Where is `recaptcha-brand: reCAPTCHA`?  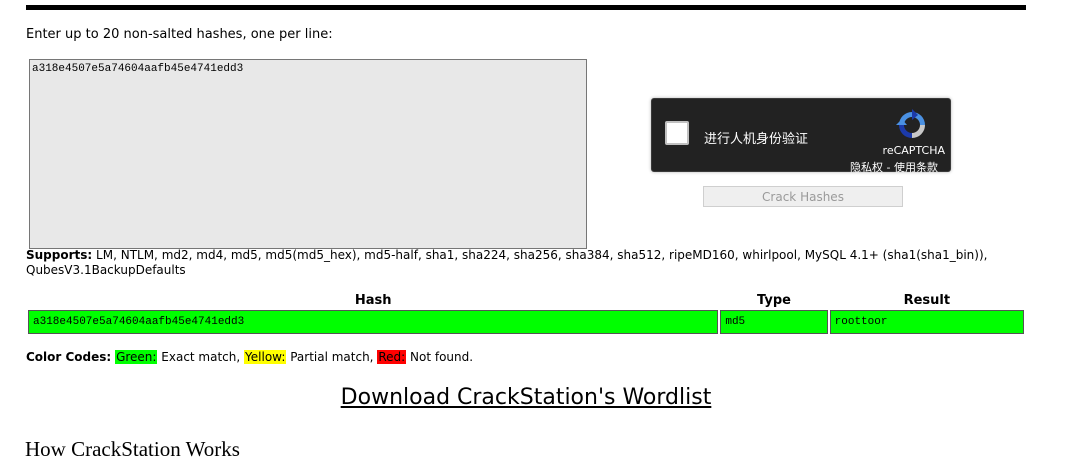 recaptcha-brand: reCAPTCHA is located at coordinates (913, 150).